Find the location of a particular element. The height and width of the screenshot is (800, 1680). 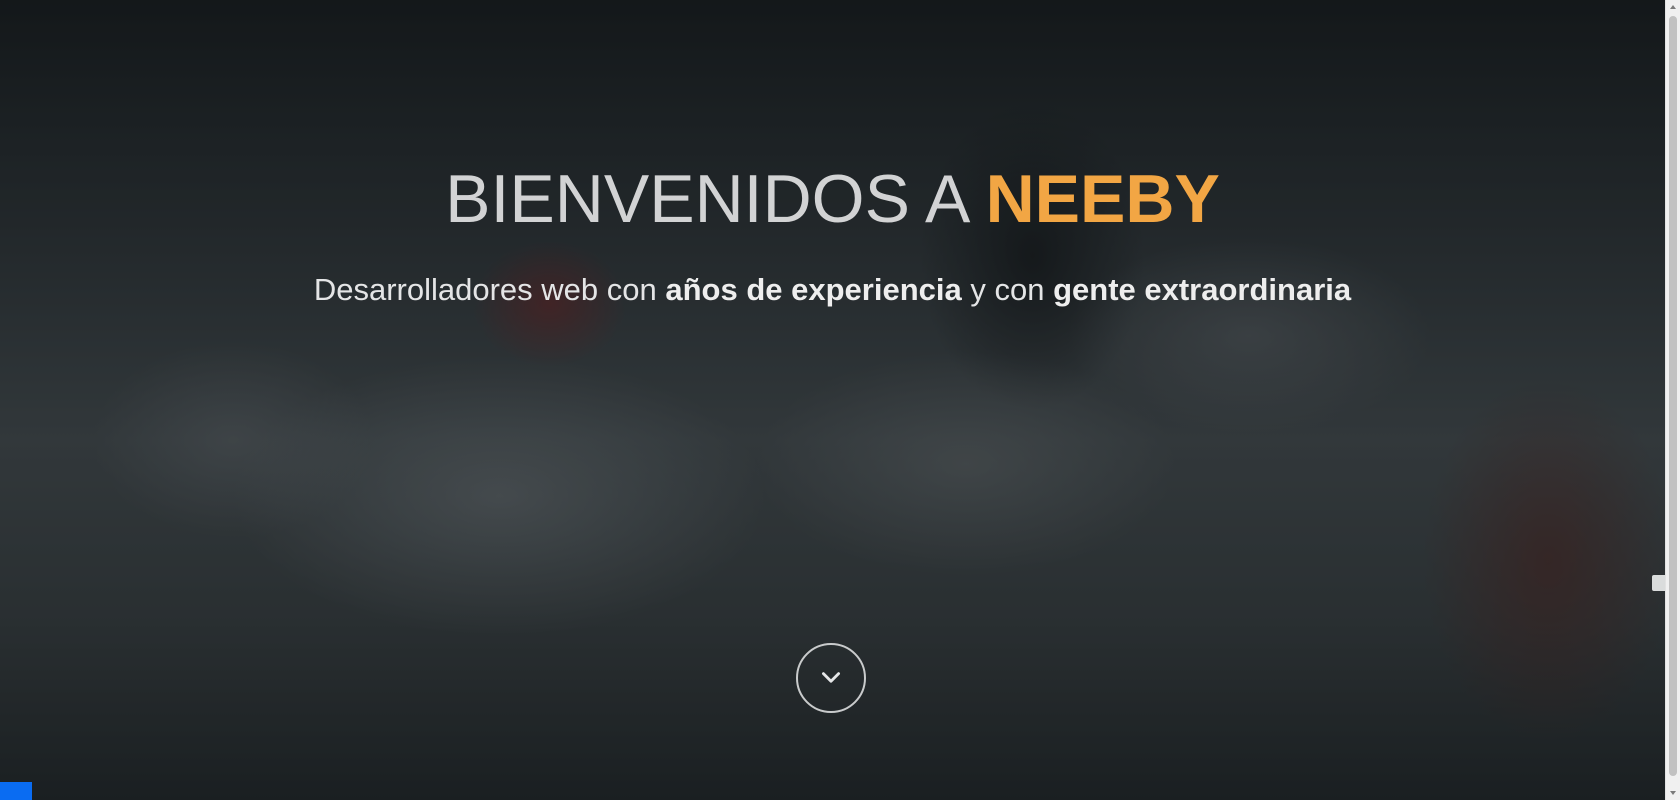

corner-chat-widget is located at coordinates (16, 791).